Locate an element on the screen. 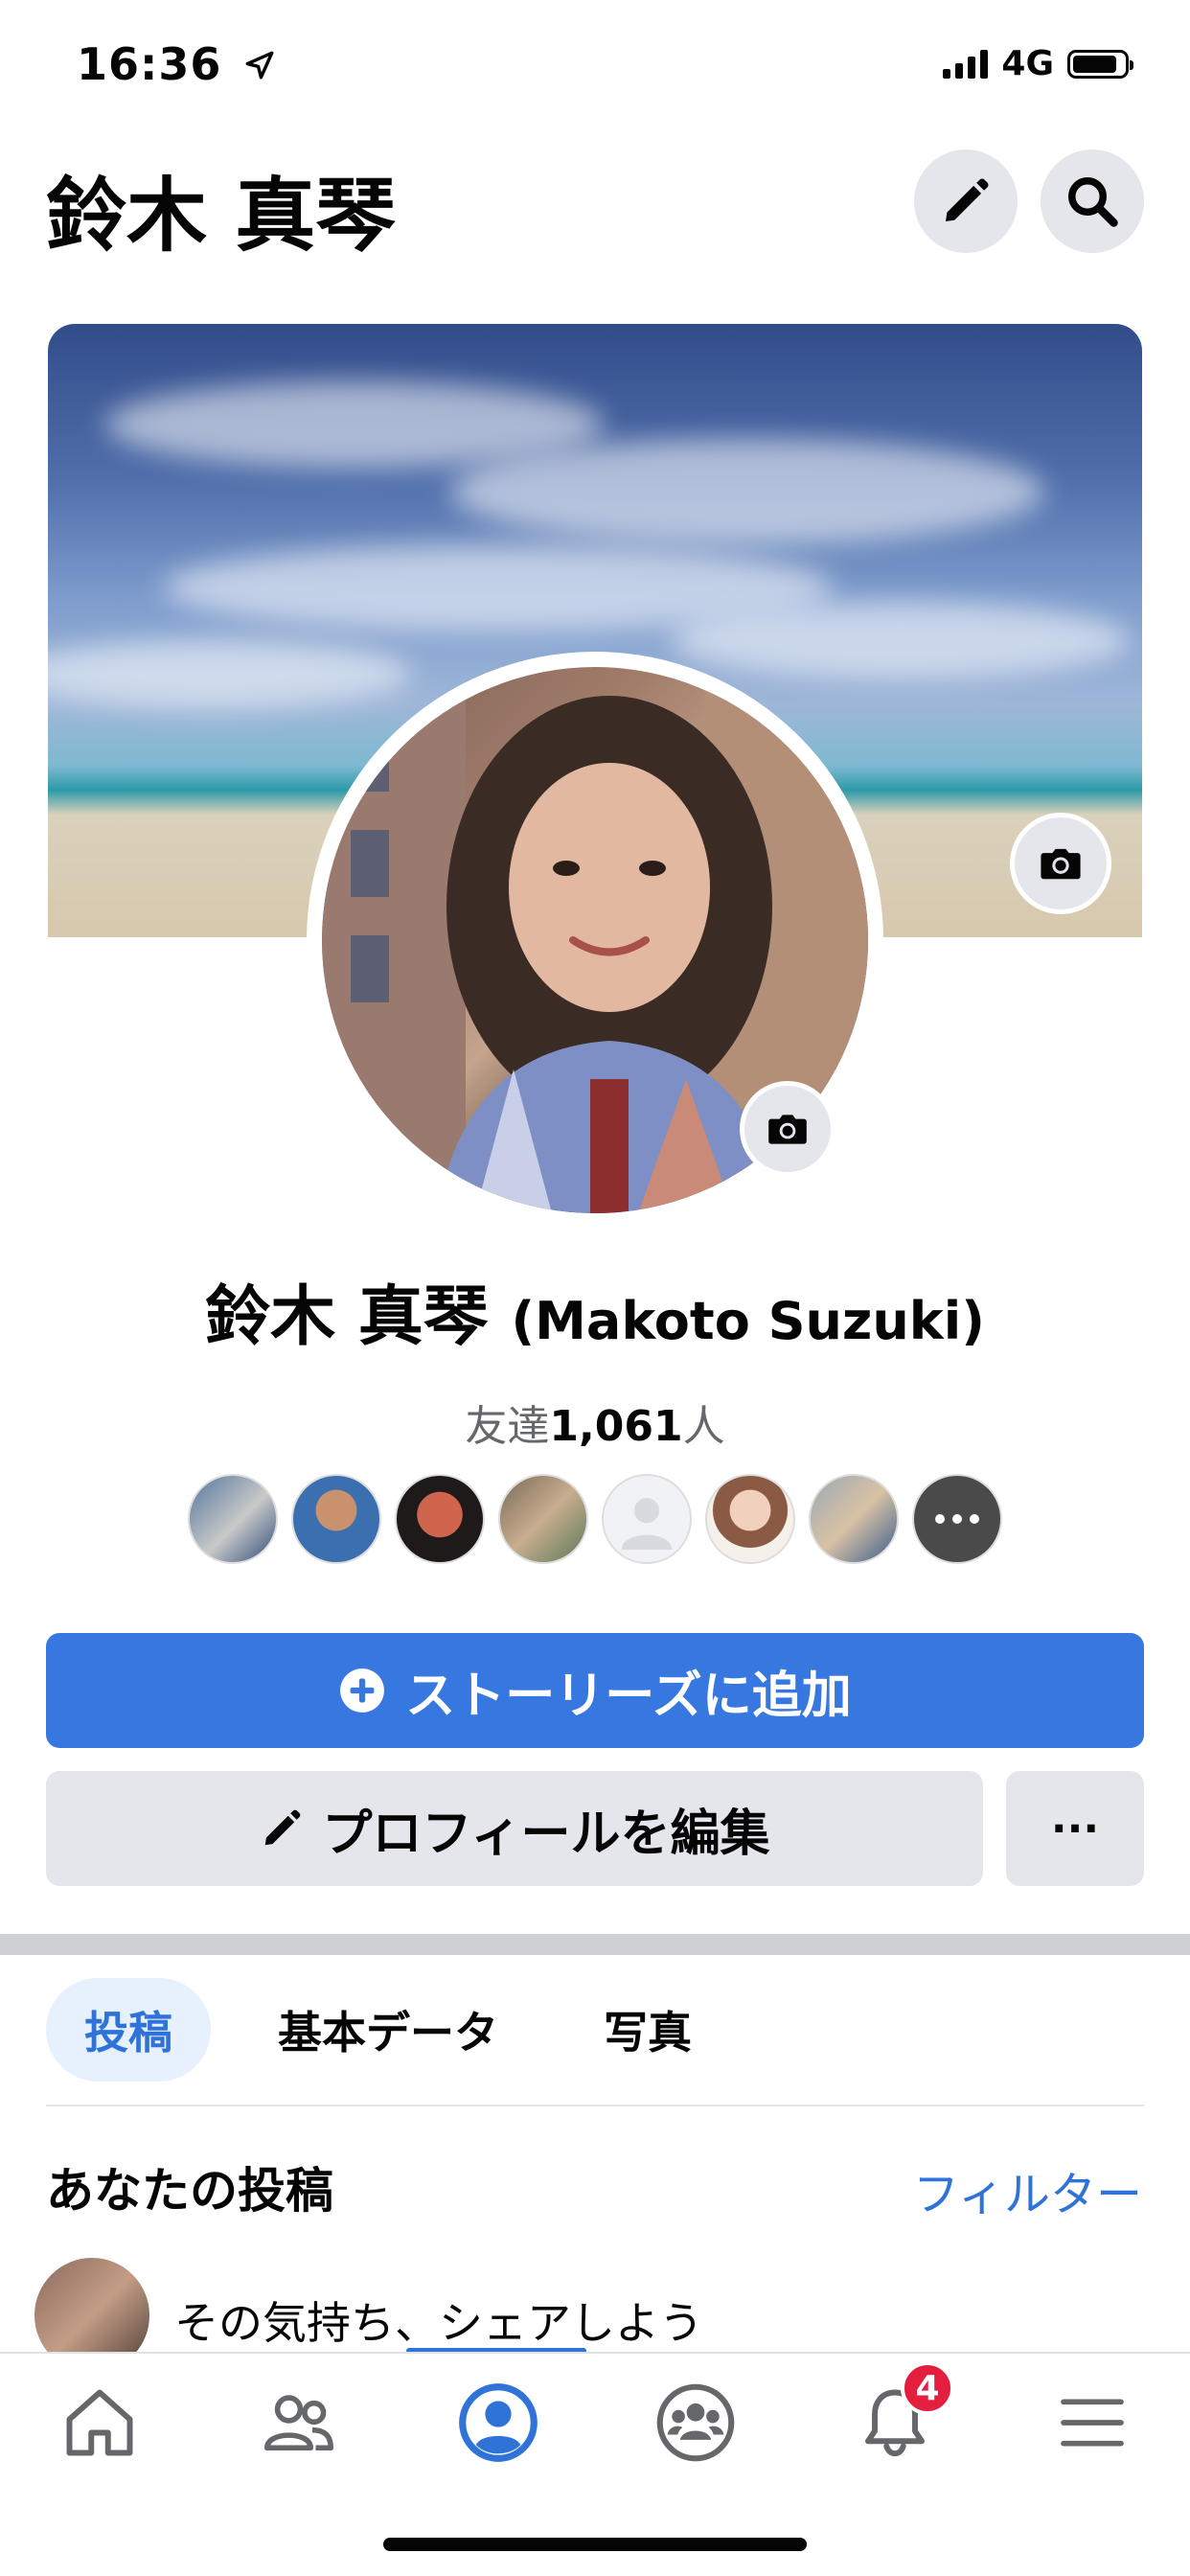 The image size is (1190, 2576). friend-avatar-more is located at coordinates (957, 1519).